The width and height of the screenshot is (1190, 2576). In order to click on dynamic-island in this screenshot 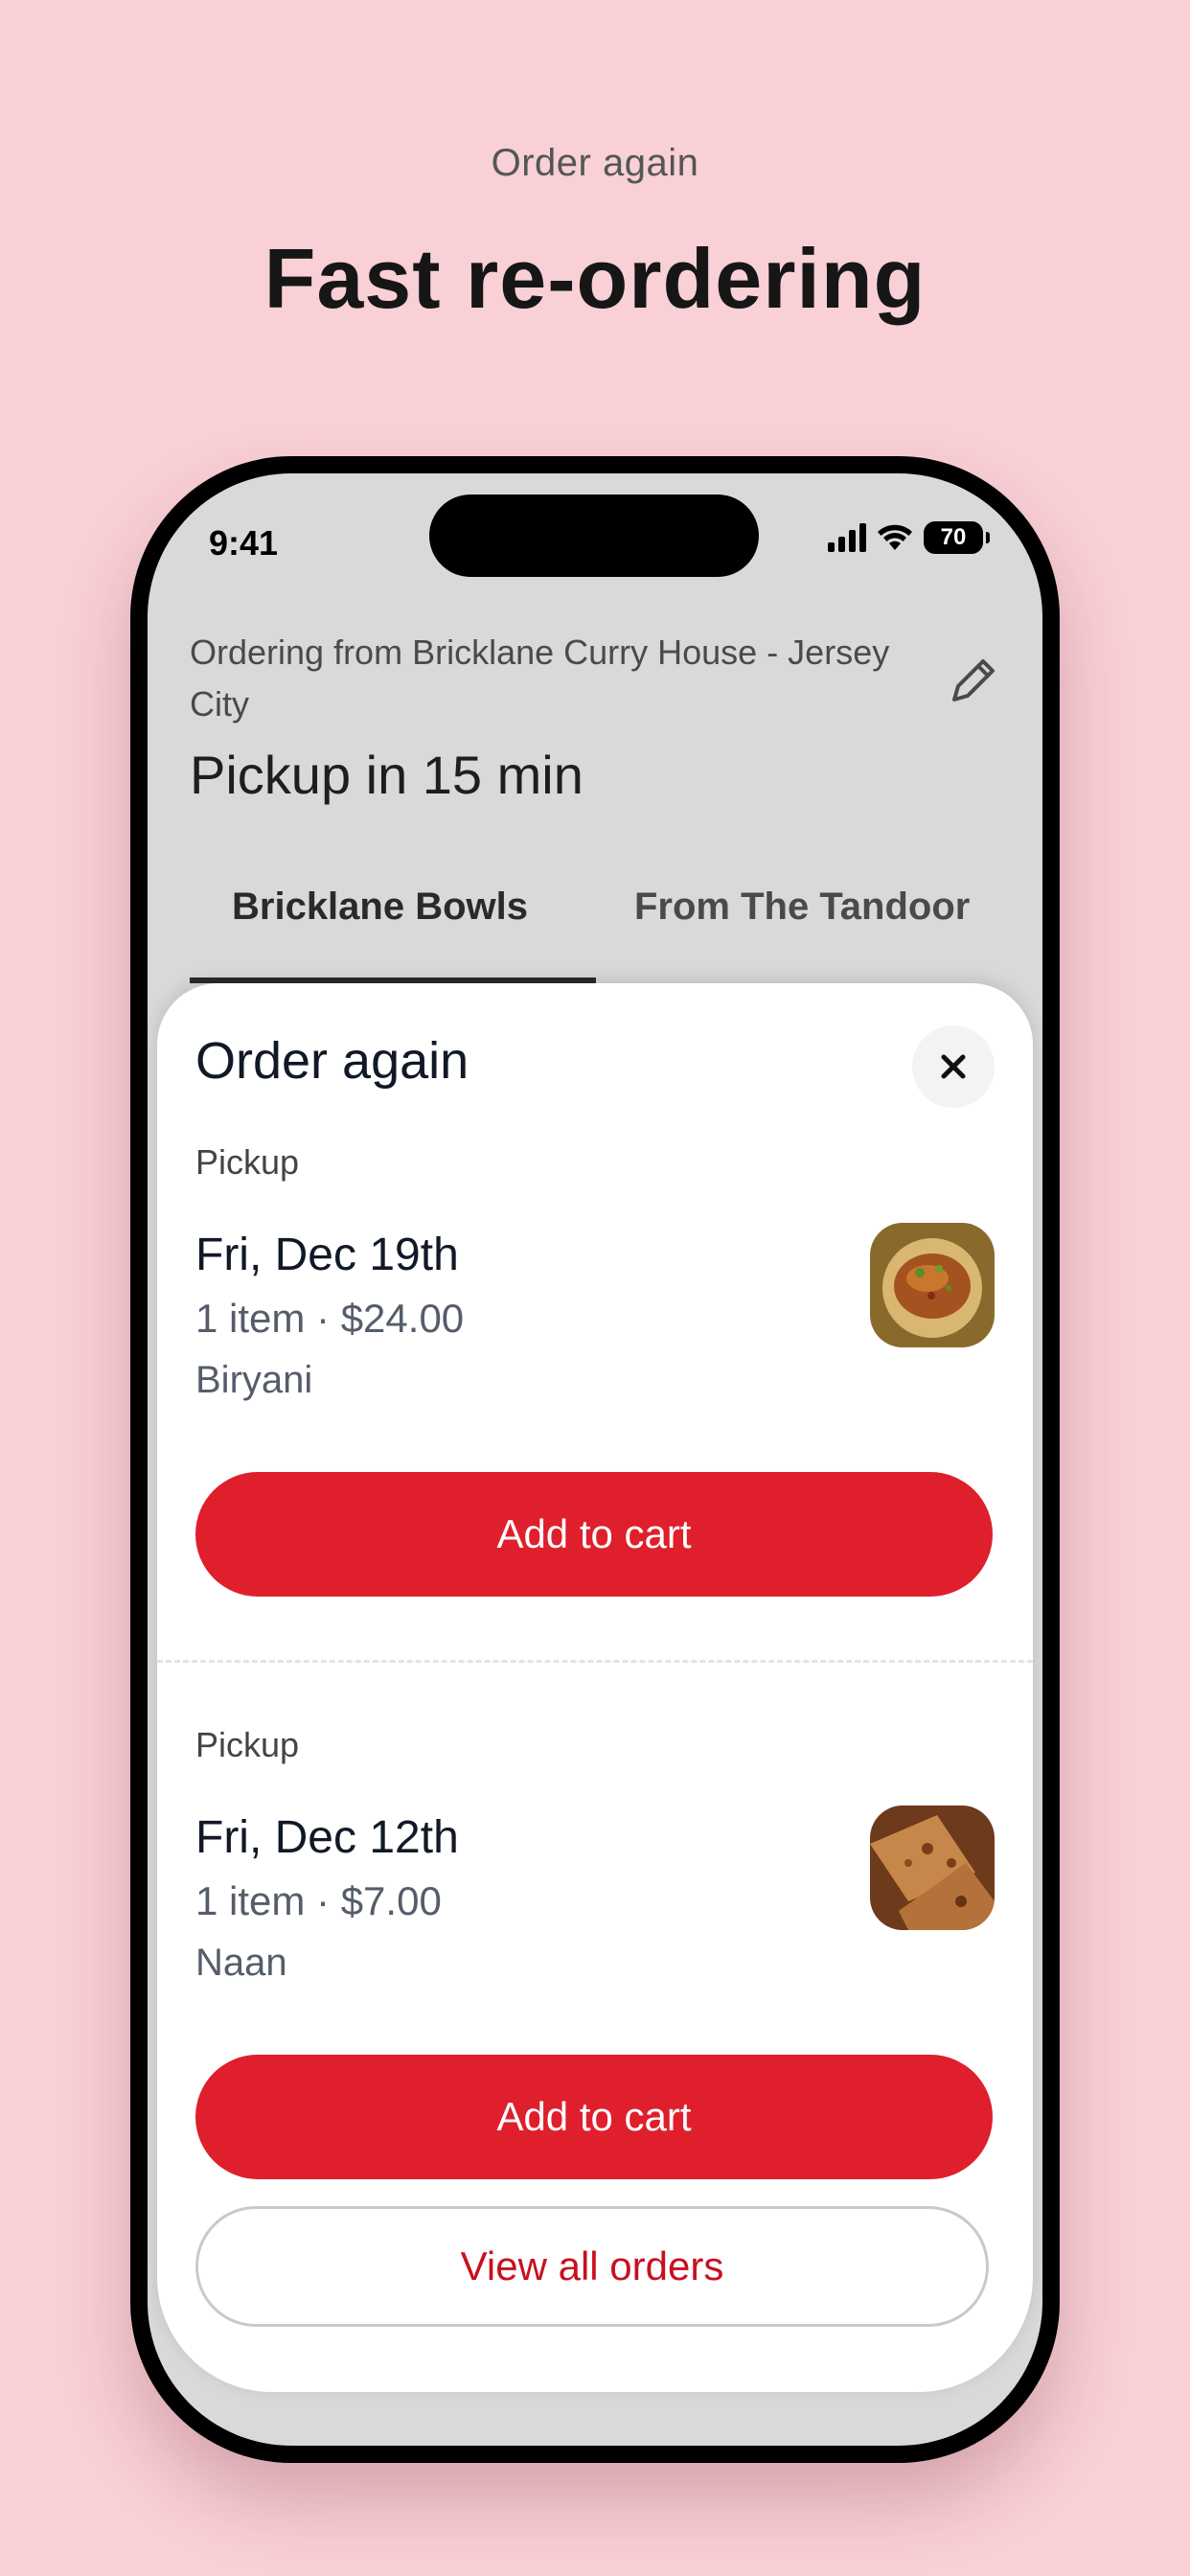, I will do `click(594, 535)`.